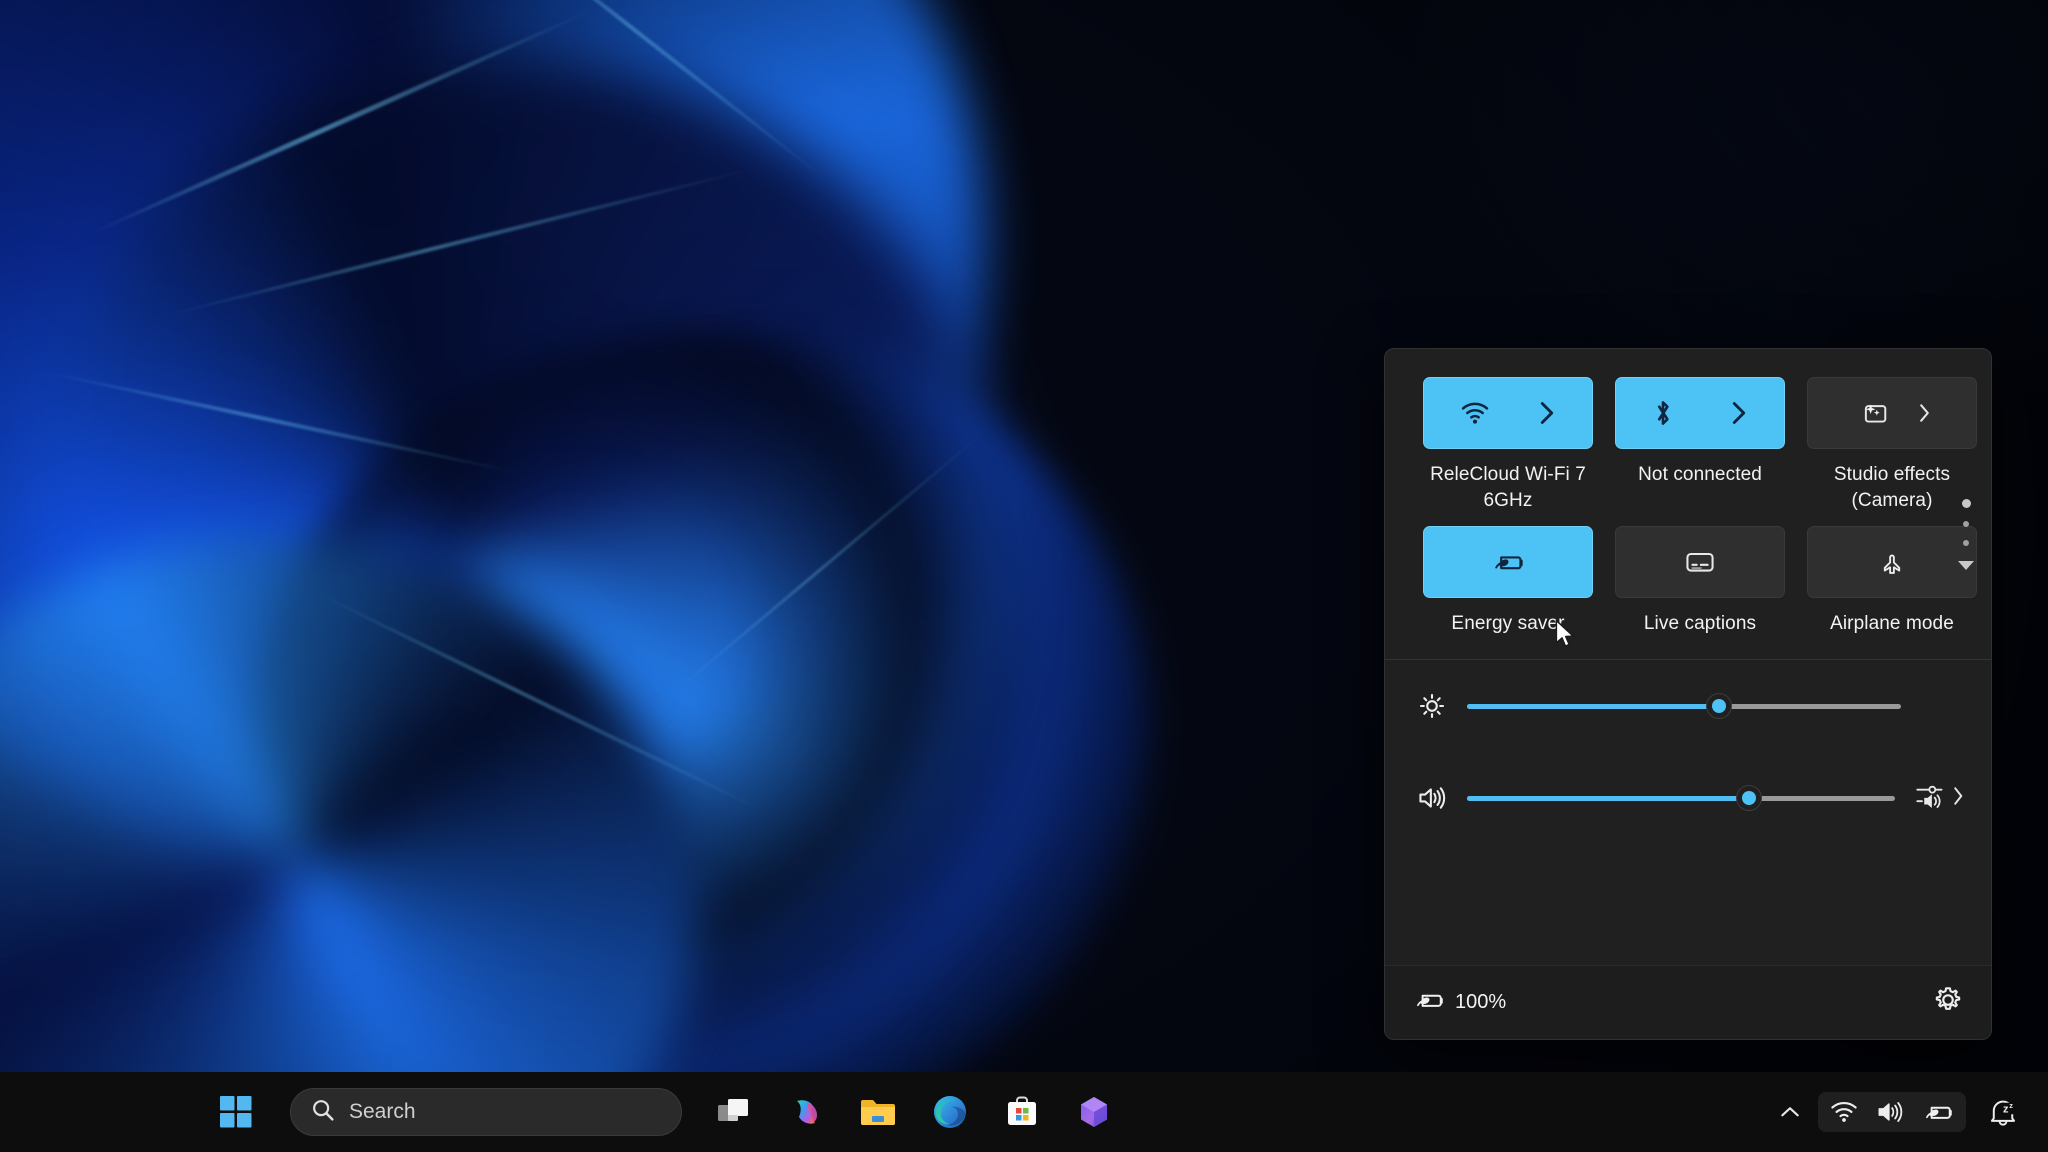  I want to click on quick-settings-pager, so click(1966, 534).